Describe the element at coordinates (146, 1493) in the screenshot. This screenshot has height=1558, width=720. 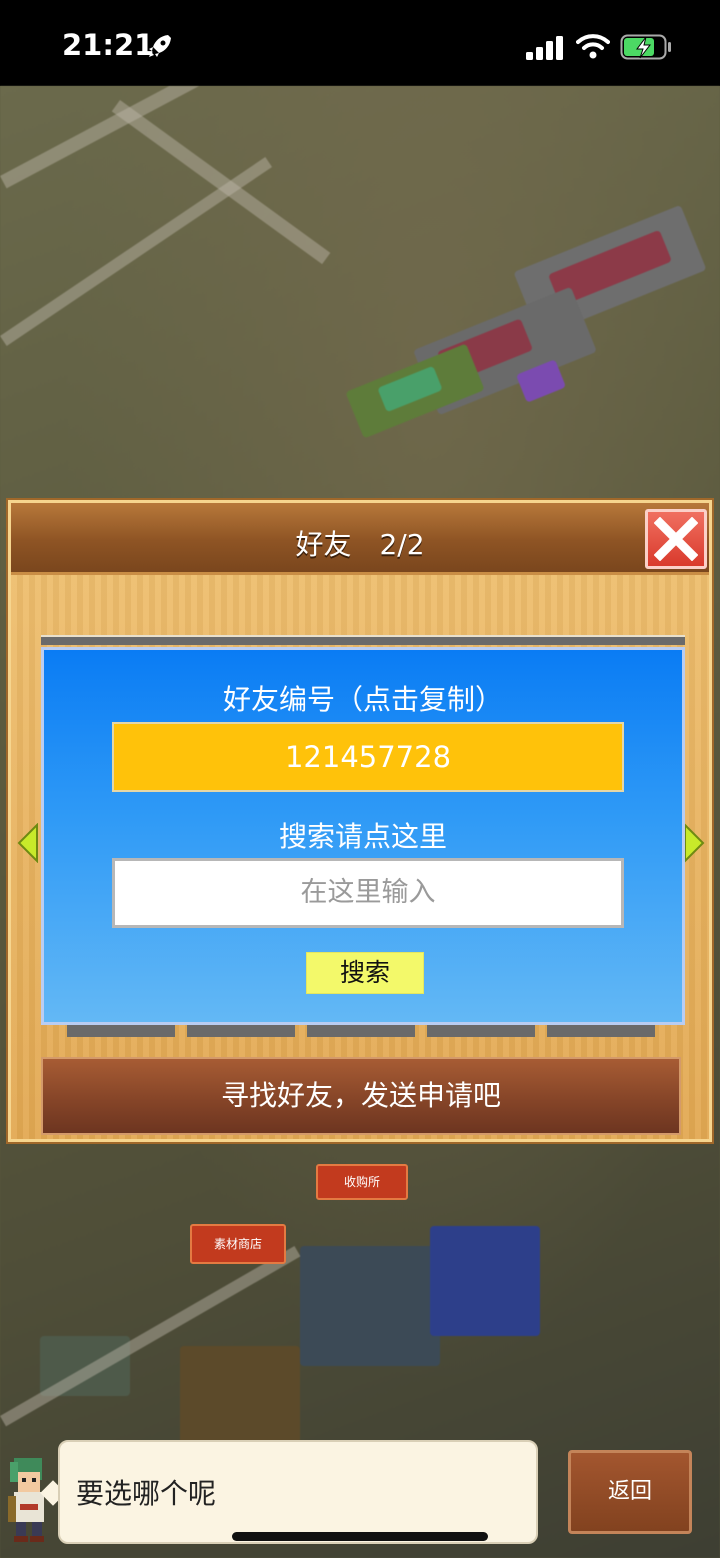
I see `speech-text: 要选哪个呢` at that location.